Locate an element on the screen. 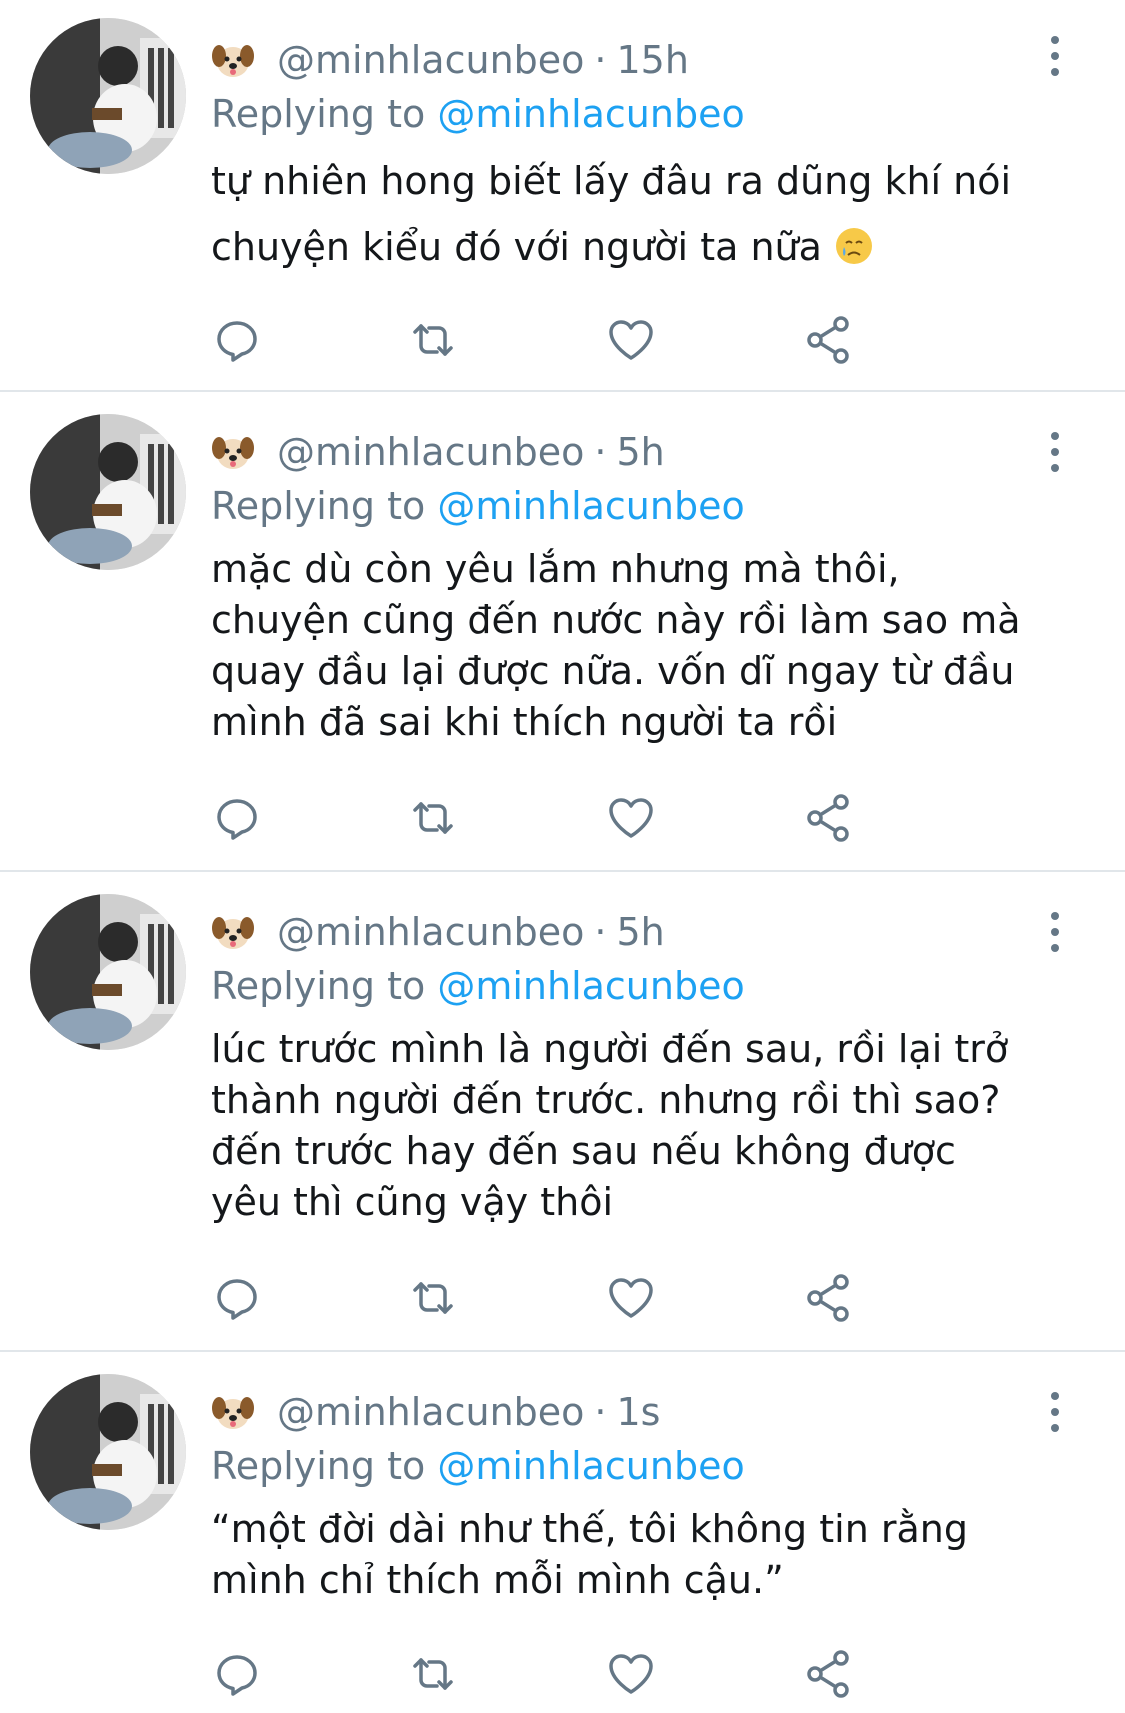 The width and height of the screenshot is (1125, 1713). crying-face-emoji-icon is located at coordinates (854, 242).